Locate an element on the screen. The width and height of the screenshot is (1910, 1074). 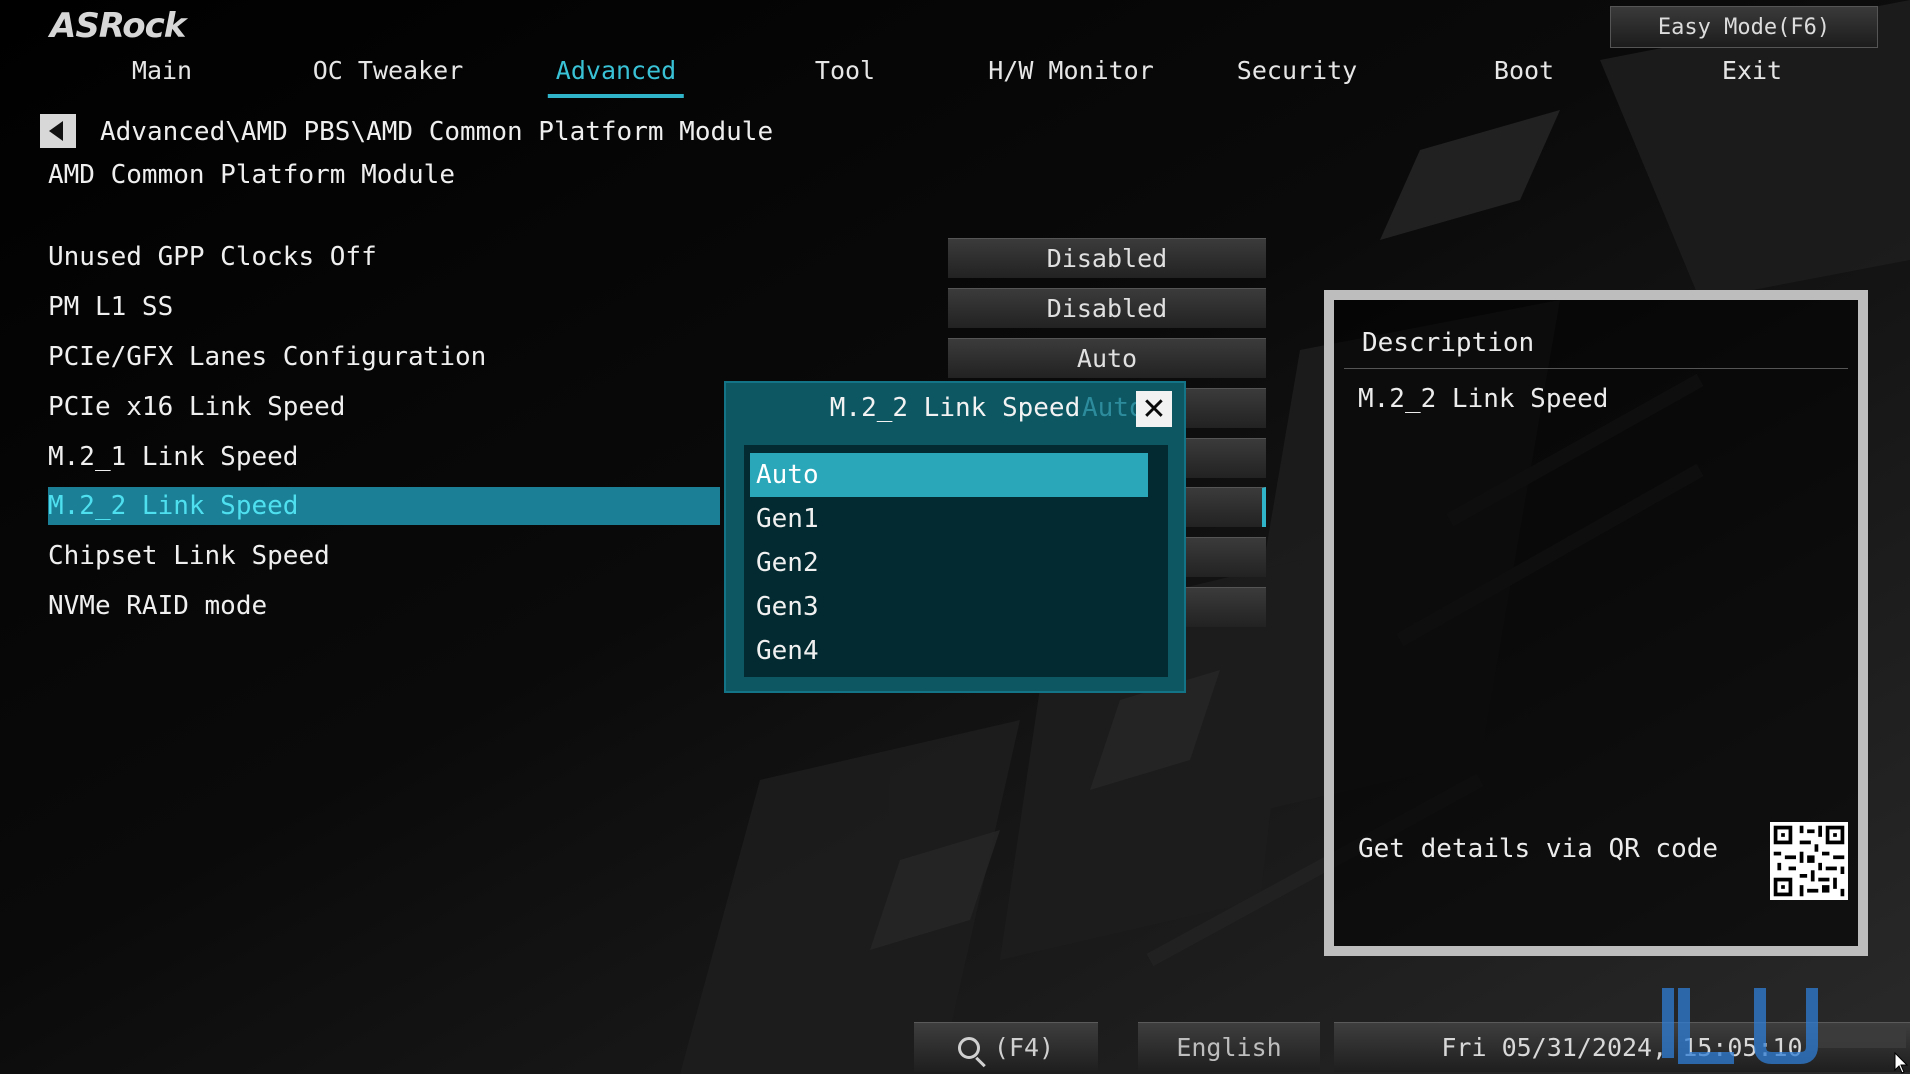
option-gen2: Gen2 is located at coordinates (949, 563).